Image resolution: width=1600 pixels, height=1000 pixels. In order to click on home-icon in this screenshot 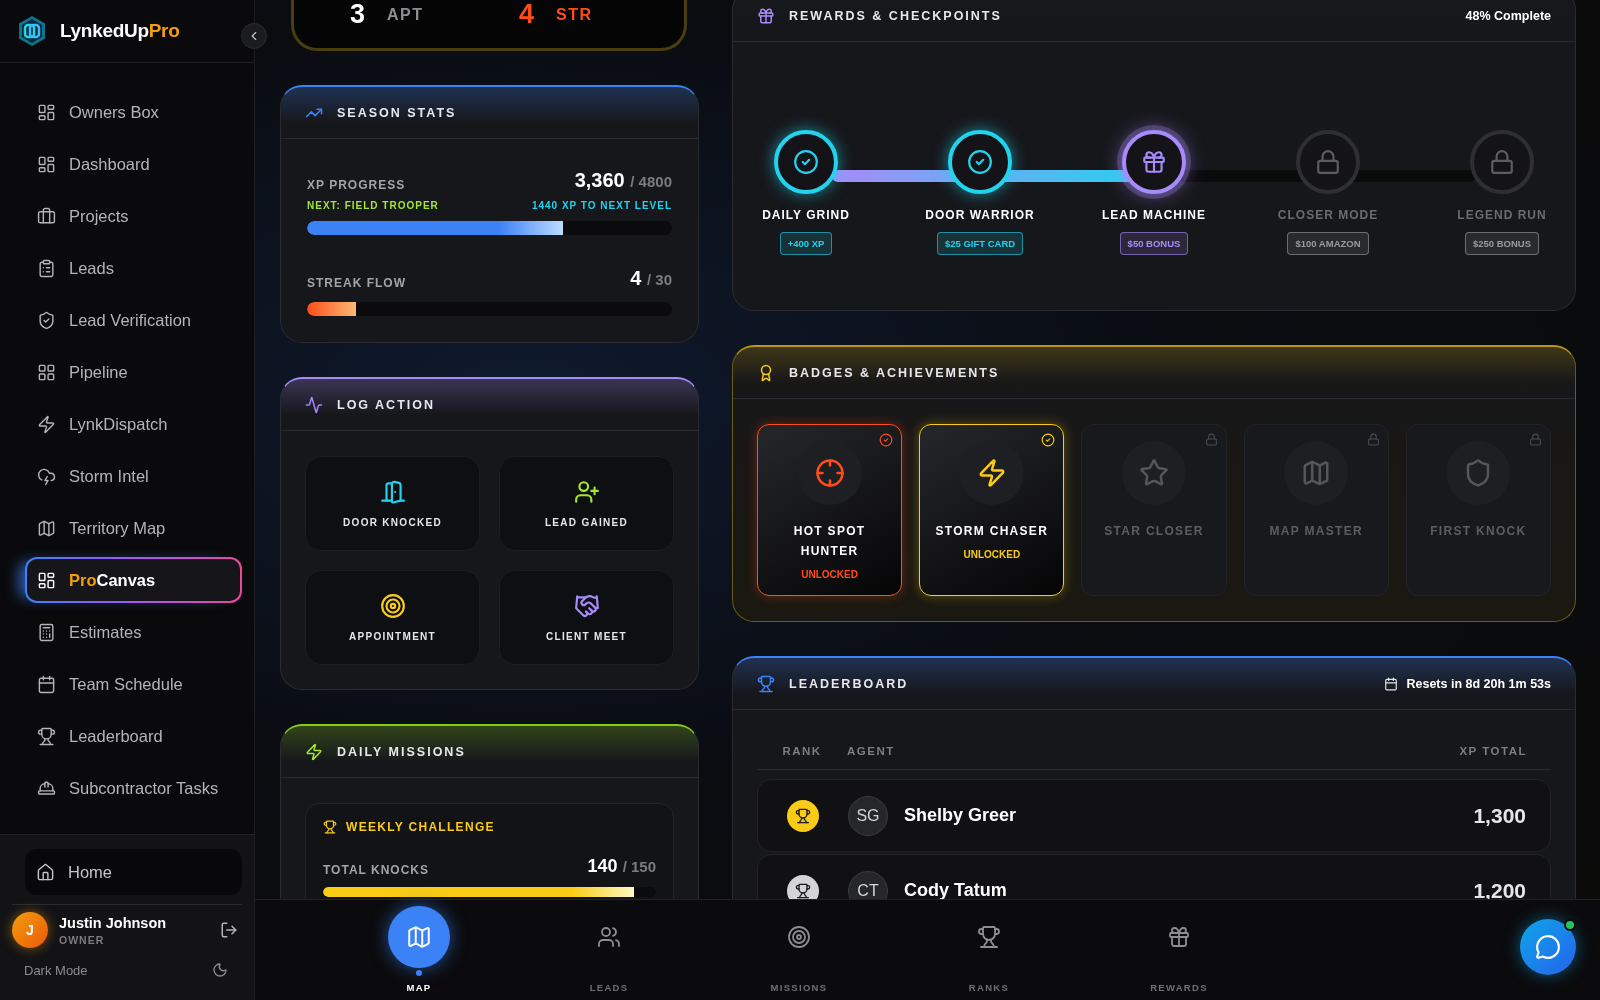, I will do `click(45, 872)`.